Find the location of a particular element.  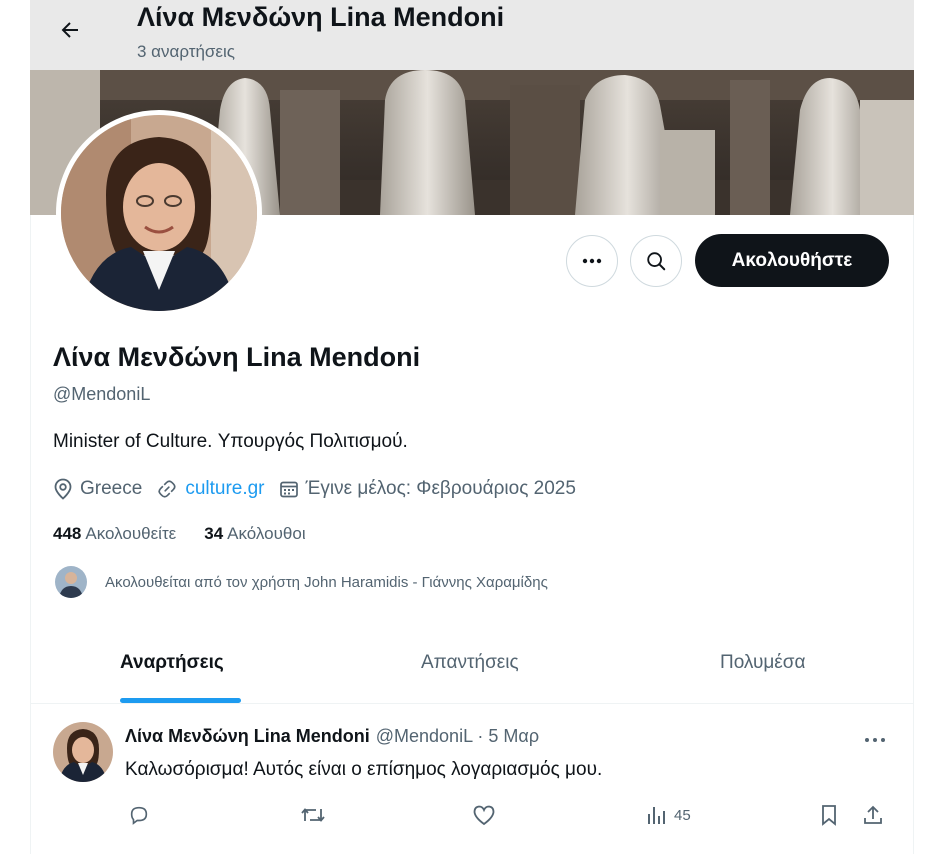

calendar-icon is located at coordinates (288, 489).